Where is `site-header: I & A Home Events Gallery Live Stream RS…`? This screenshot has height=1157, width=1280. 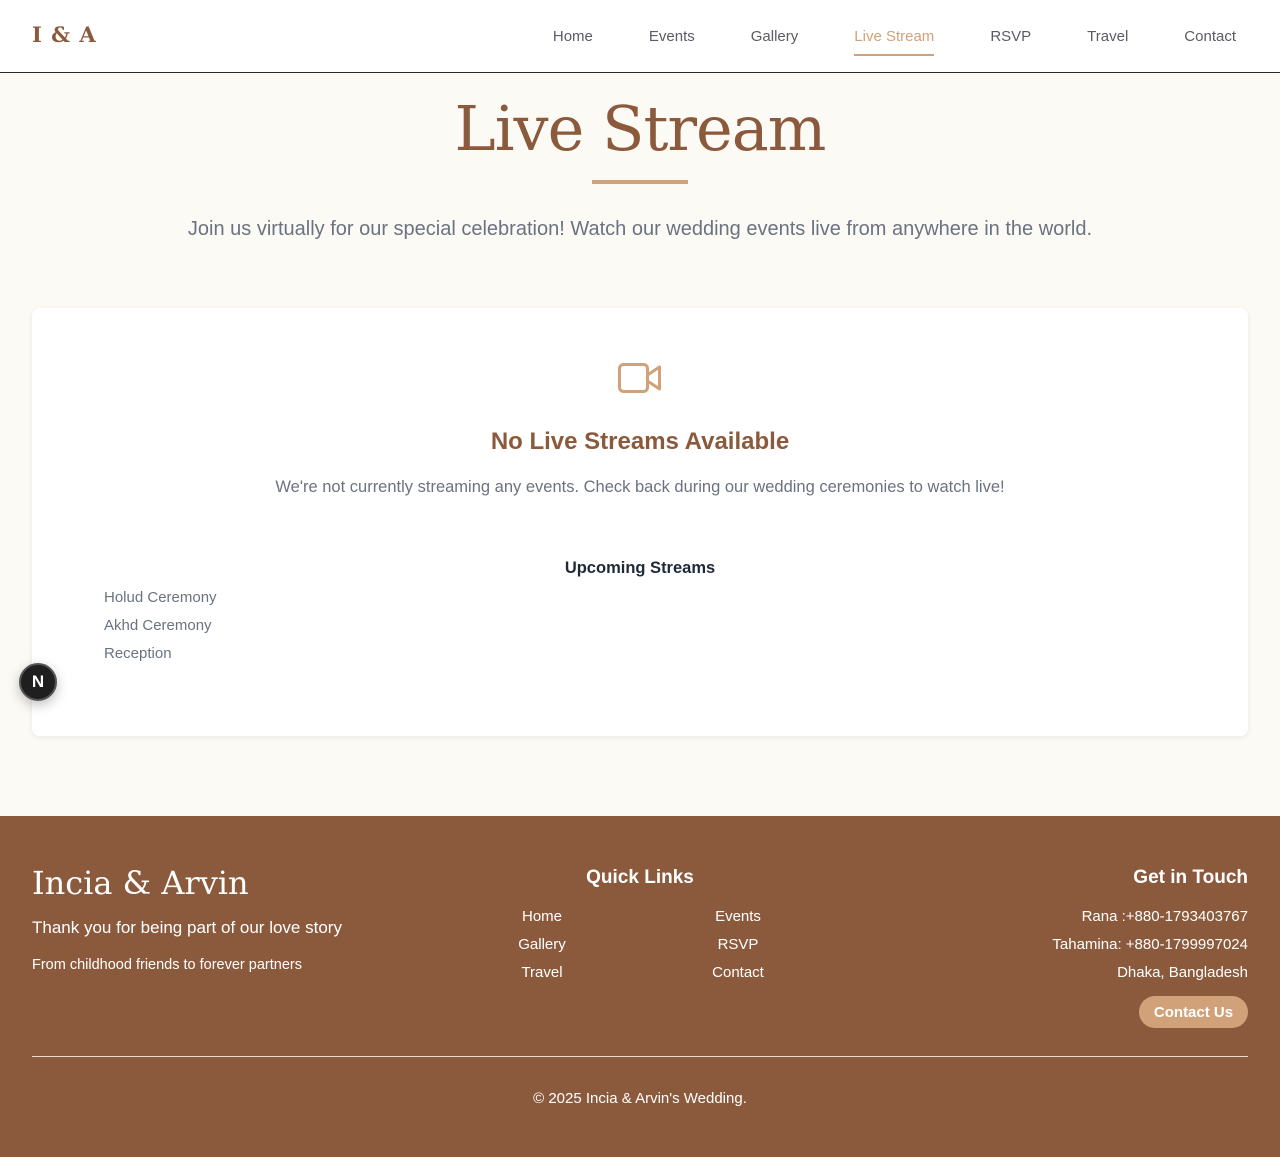
site-header: I & A Home Events Gallery Live Stream RS… is located at coordinates (640, 36).